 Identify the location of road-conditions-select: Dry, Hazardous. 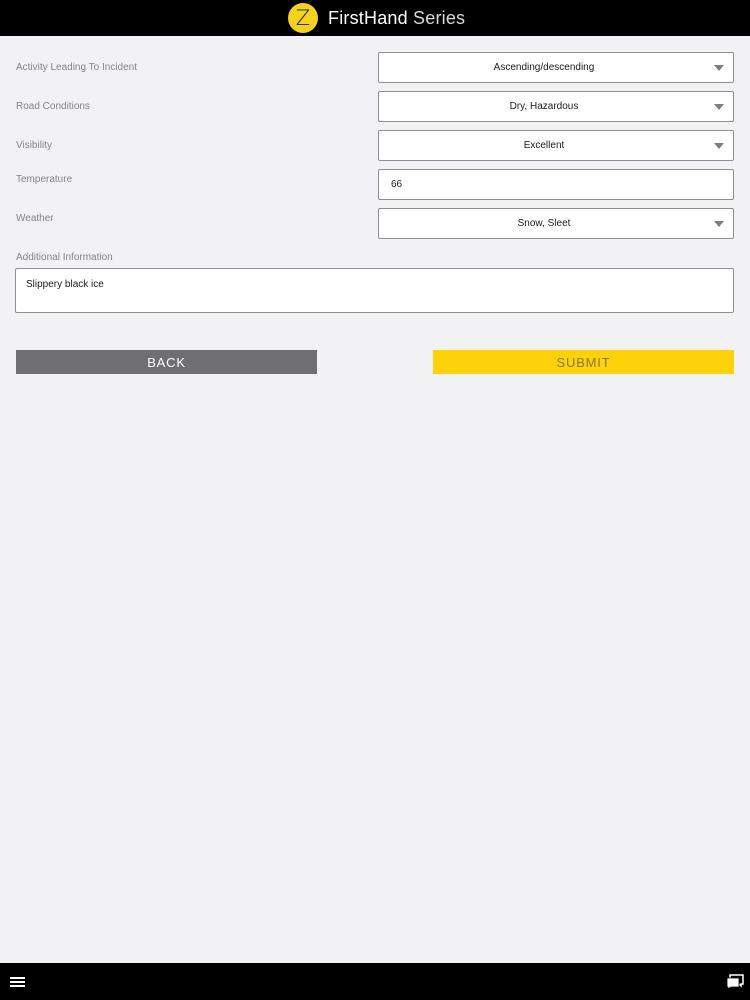
(556, 106).